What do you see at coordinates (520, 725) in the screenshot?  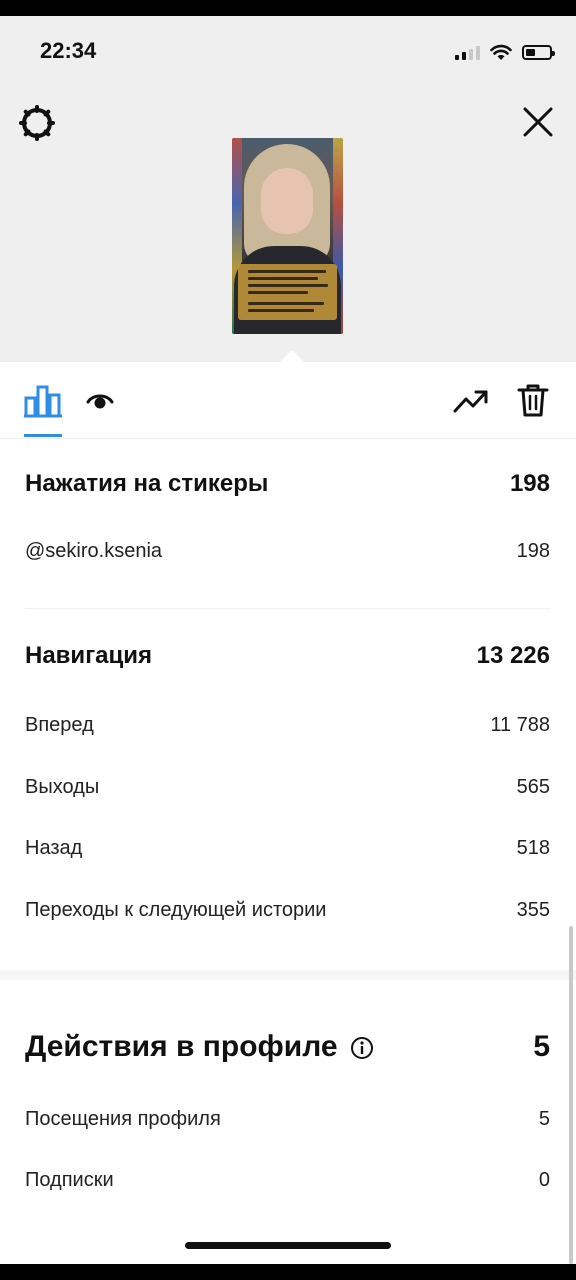 I see `nav-forward-value: 11 788` at bounding box center [520, 725].